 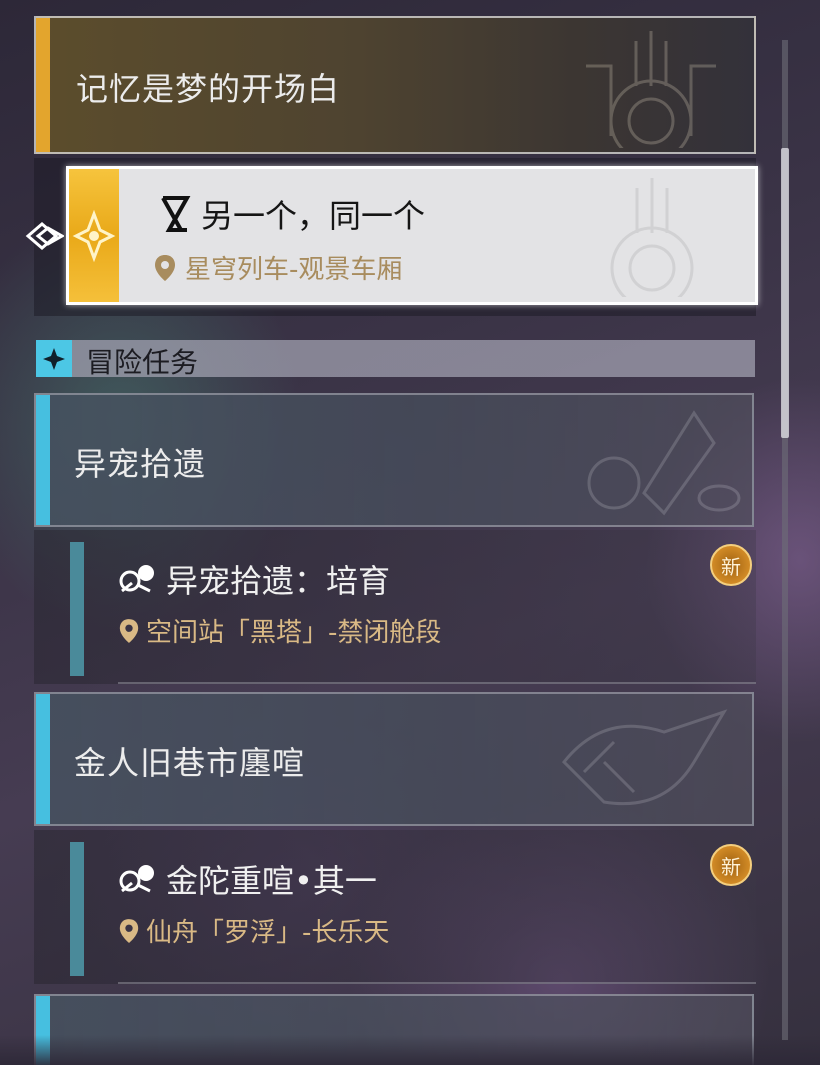 What do you see at coordinates (142, 362) in the screenshot?
I see `section-title: 冒险任务` at bounding box center [142, 362].